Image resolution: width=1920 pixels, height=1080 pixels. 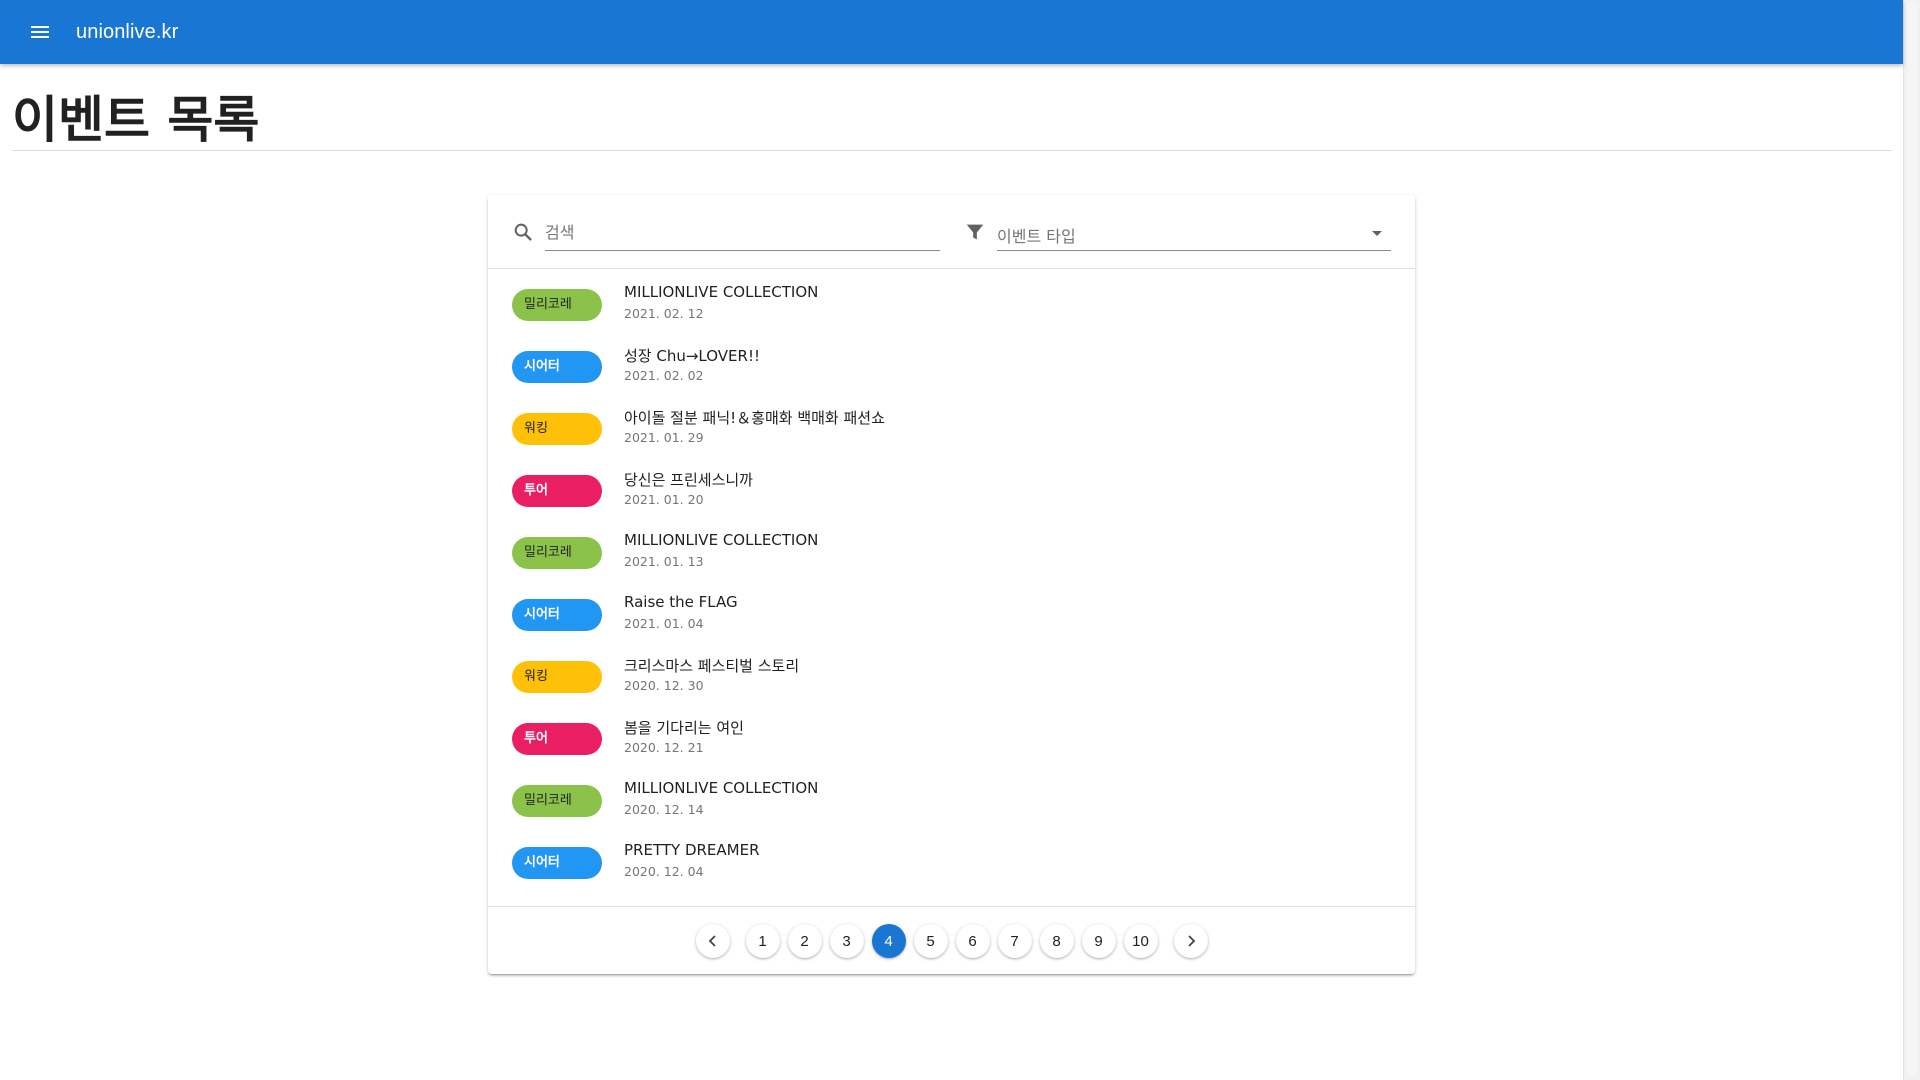 I want to click on scrollbar-thumb, so click(x=1912, y=539).